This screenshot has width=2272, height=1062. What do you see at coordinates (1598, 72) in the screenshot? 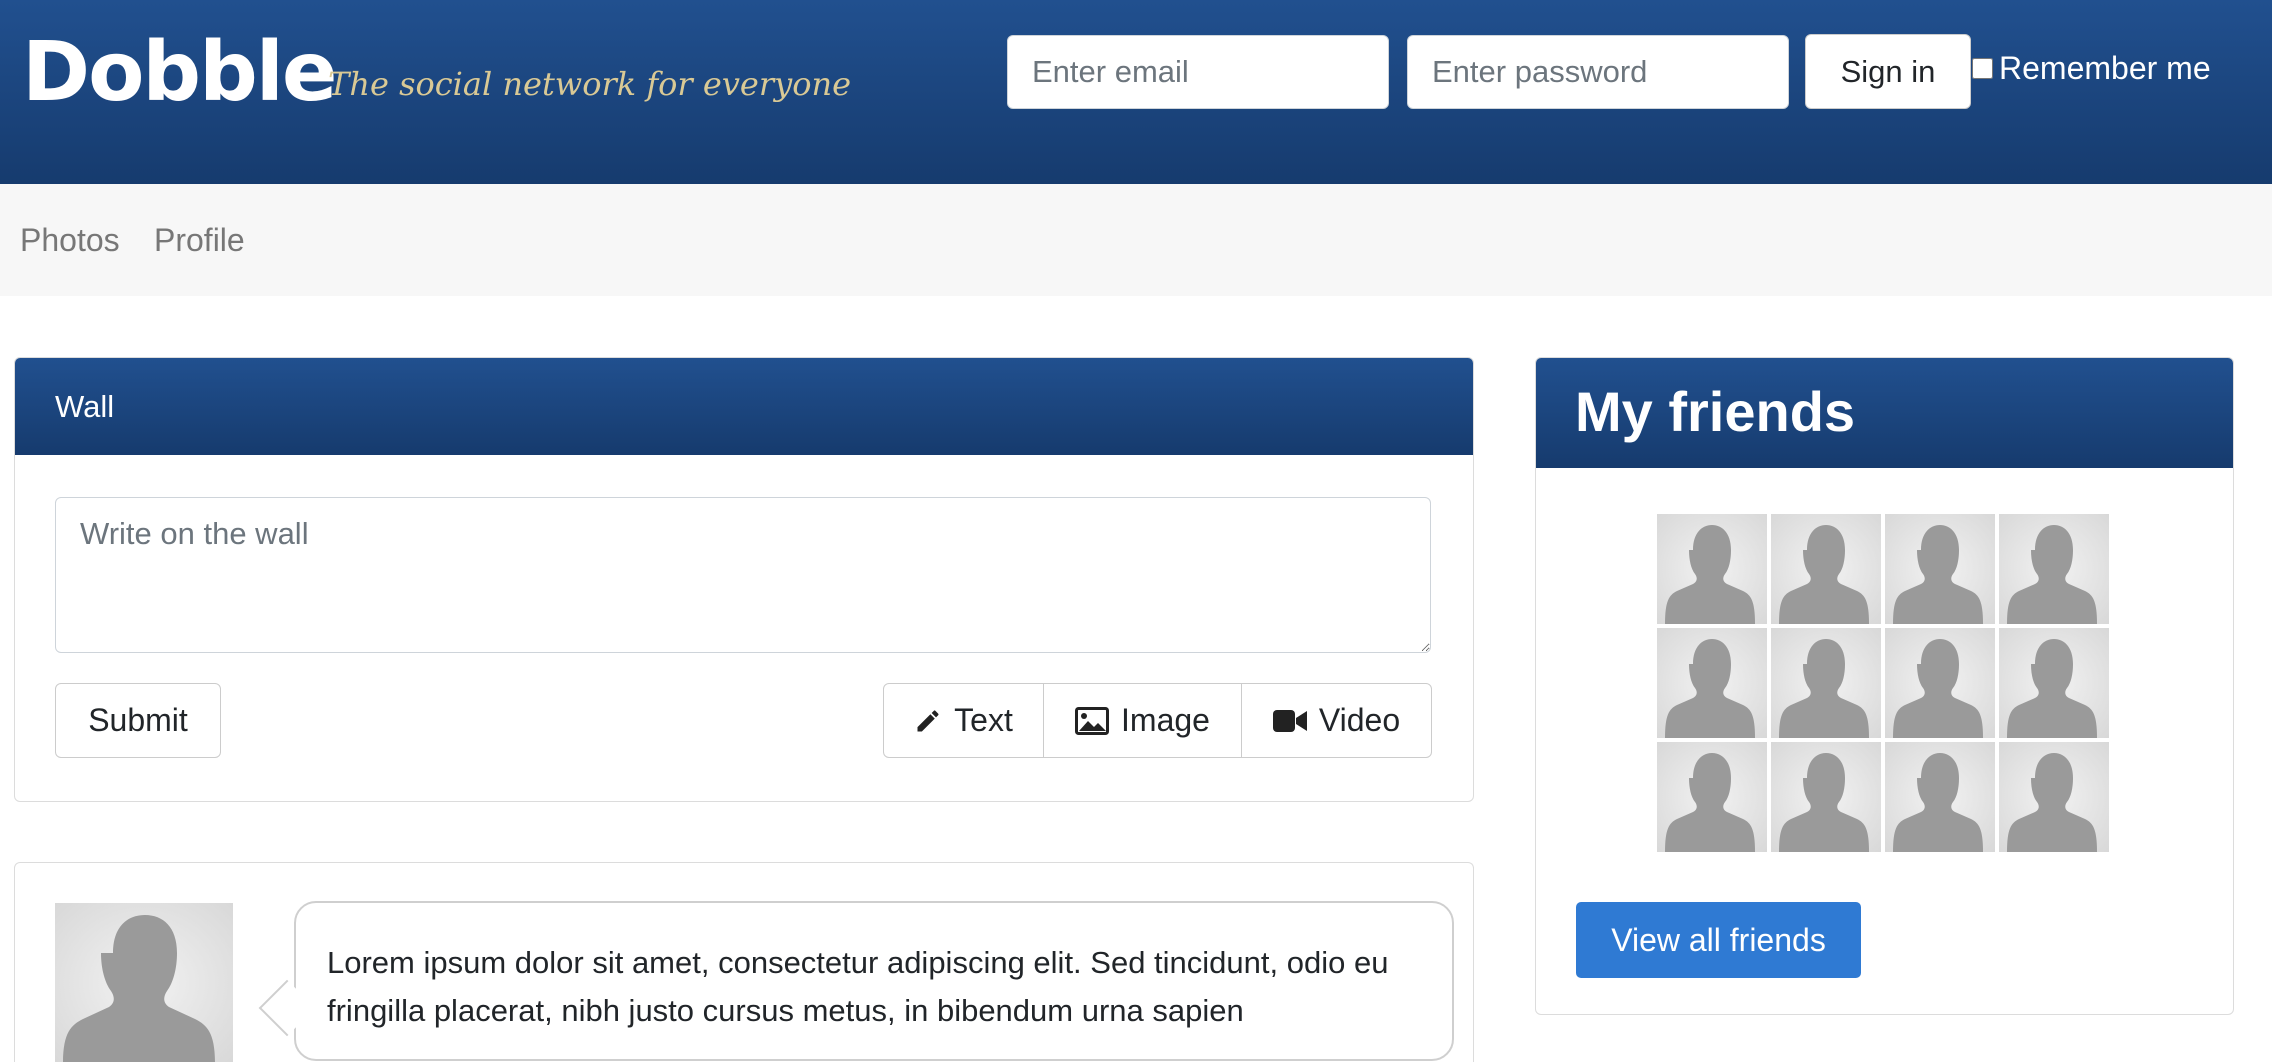
I see `password-input` at bounding box center [1598, 72].